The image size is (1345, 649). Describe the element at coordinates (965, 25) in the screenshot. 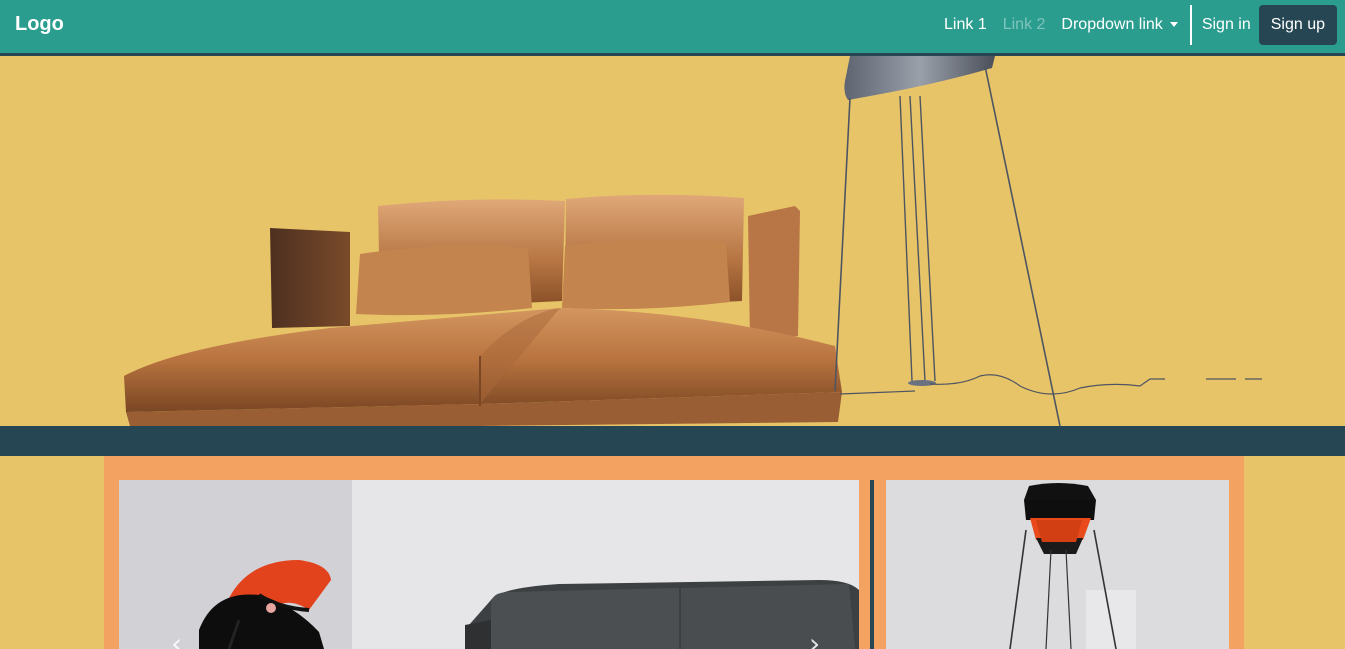

I see `nav-link-1: Link 1` at that location.